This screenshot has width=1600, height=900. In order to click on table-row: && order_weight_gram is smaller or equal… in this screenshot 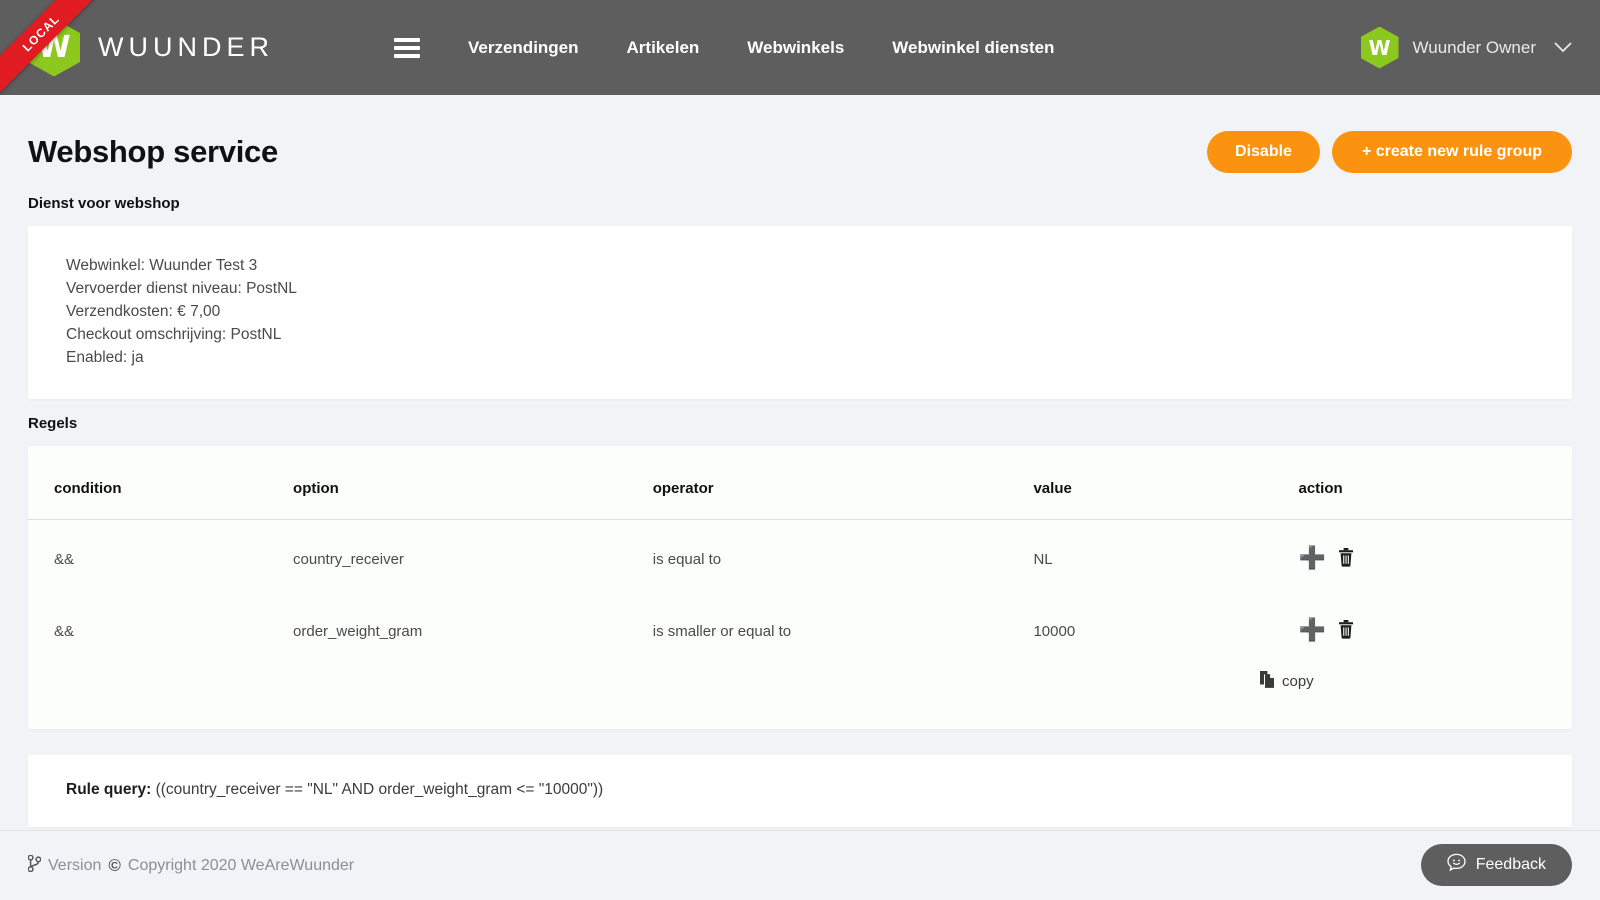, I will do `click(800, 628)`.